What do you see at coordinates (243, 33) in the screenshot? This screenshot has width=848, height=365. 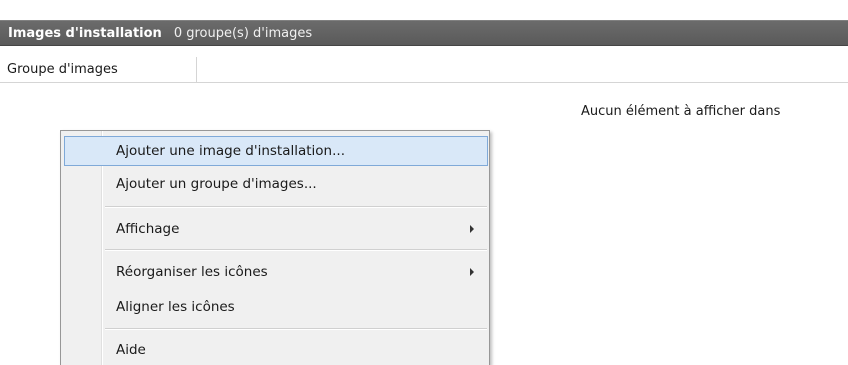 I see `group-count: 0 groupe(s) d'images` at bounding box center [243, 33].